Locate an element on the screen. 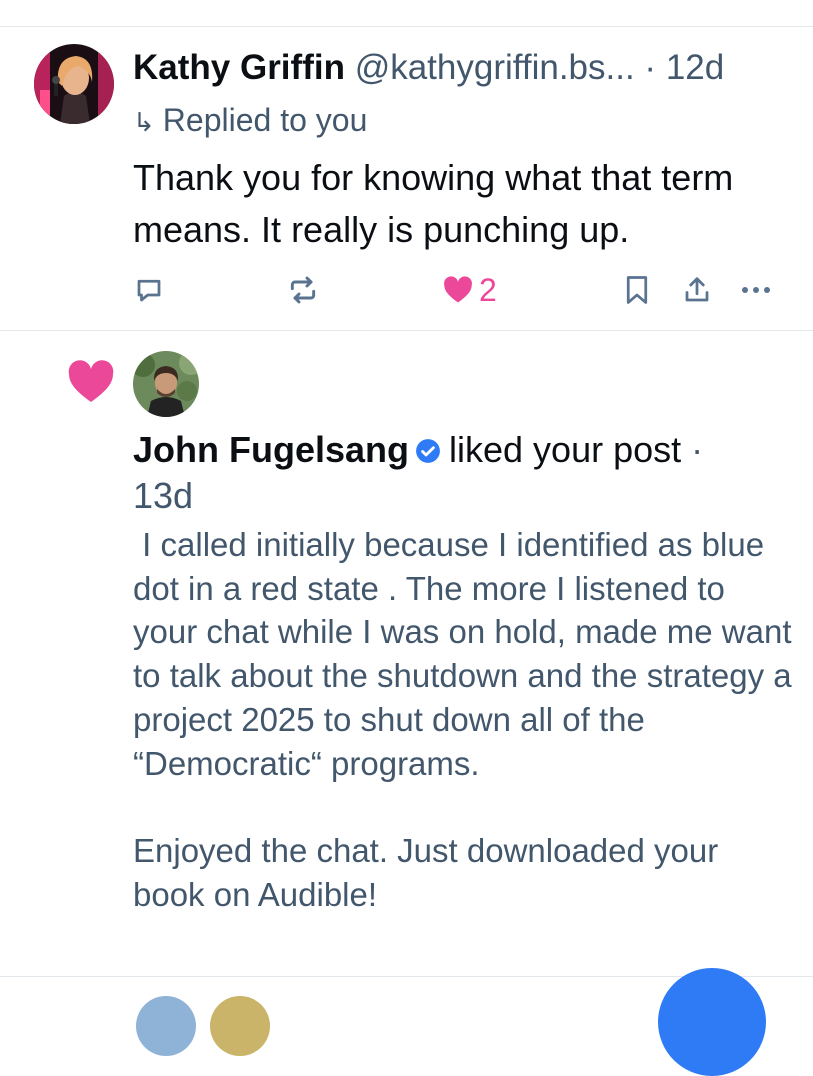  post-time: 12d is located at coordinates (695, 67).